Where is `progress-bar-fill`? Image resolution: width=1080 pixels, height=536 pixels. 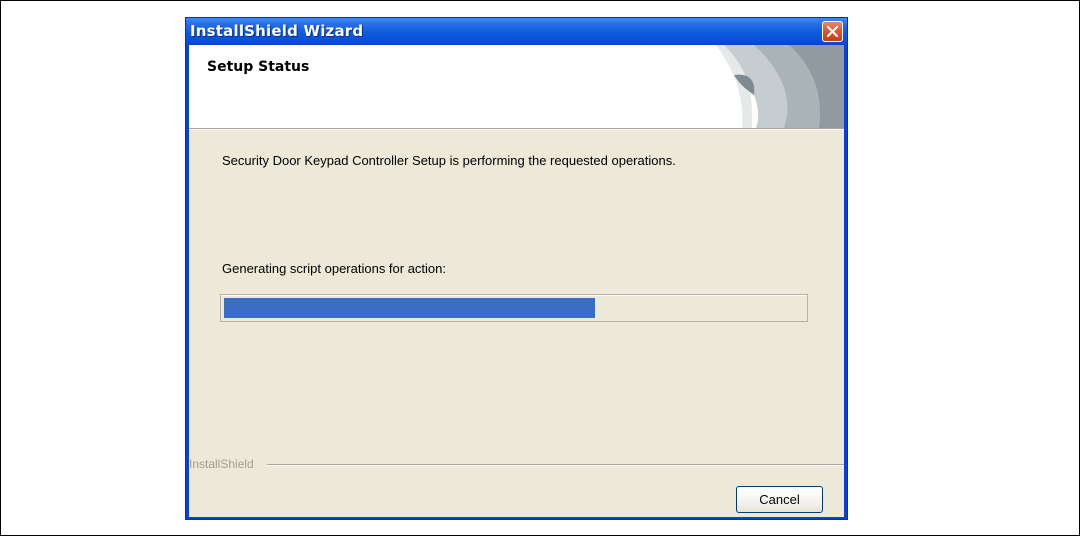
progress-bar-fill is located at coordinates (409, 308).